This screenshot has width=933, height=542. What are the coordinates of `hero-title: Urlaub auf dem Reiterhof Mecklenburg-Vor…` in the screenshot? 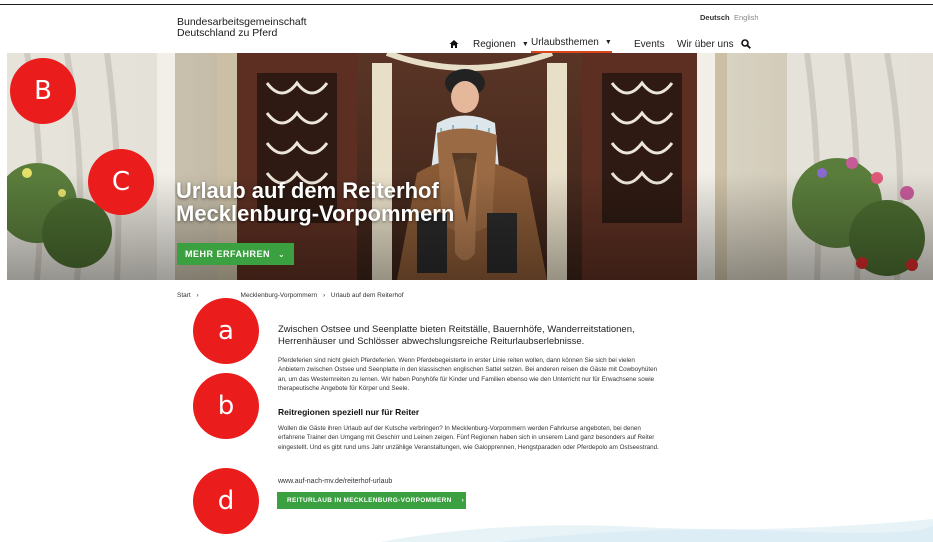 It's located at (315, 202).